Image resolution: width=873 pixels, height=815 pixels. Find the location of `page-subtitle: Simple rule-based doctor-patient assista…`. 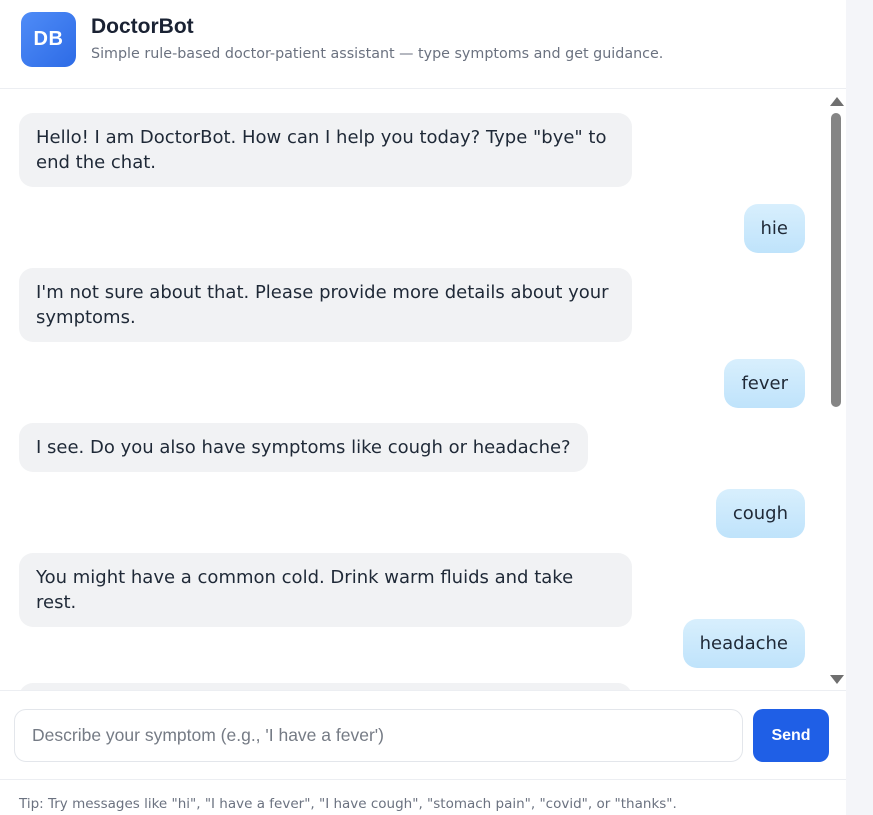

page-subtitle: Simple rule-based doctor-patient assista… is located at coordinates (377, 54).